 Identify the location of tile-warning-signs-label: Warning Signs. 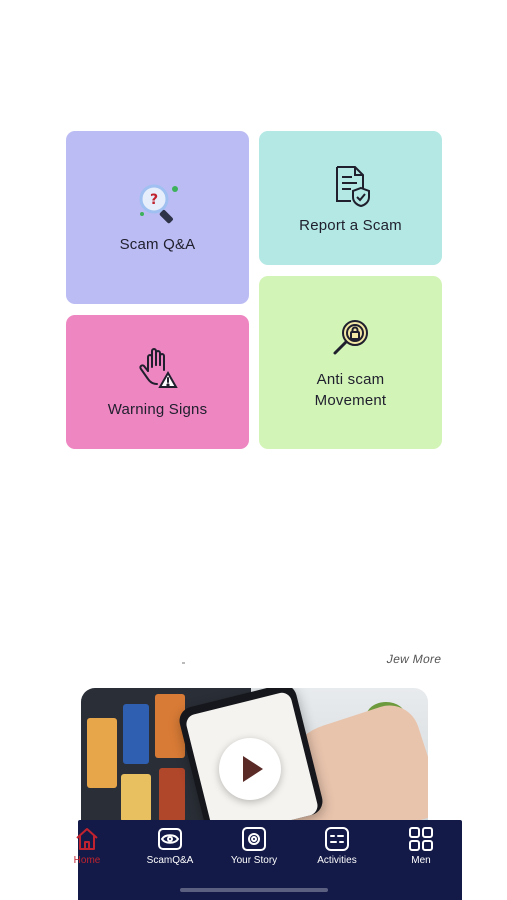
(157, 409).